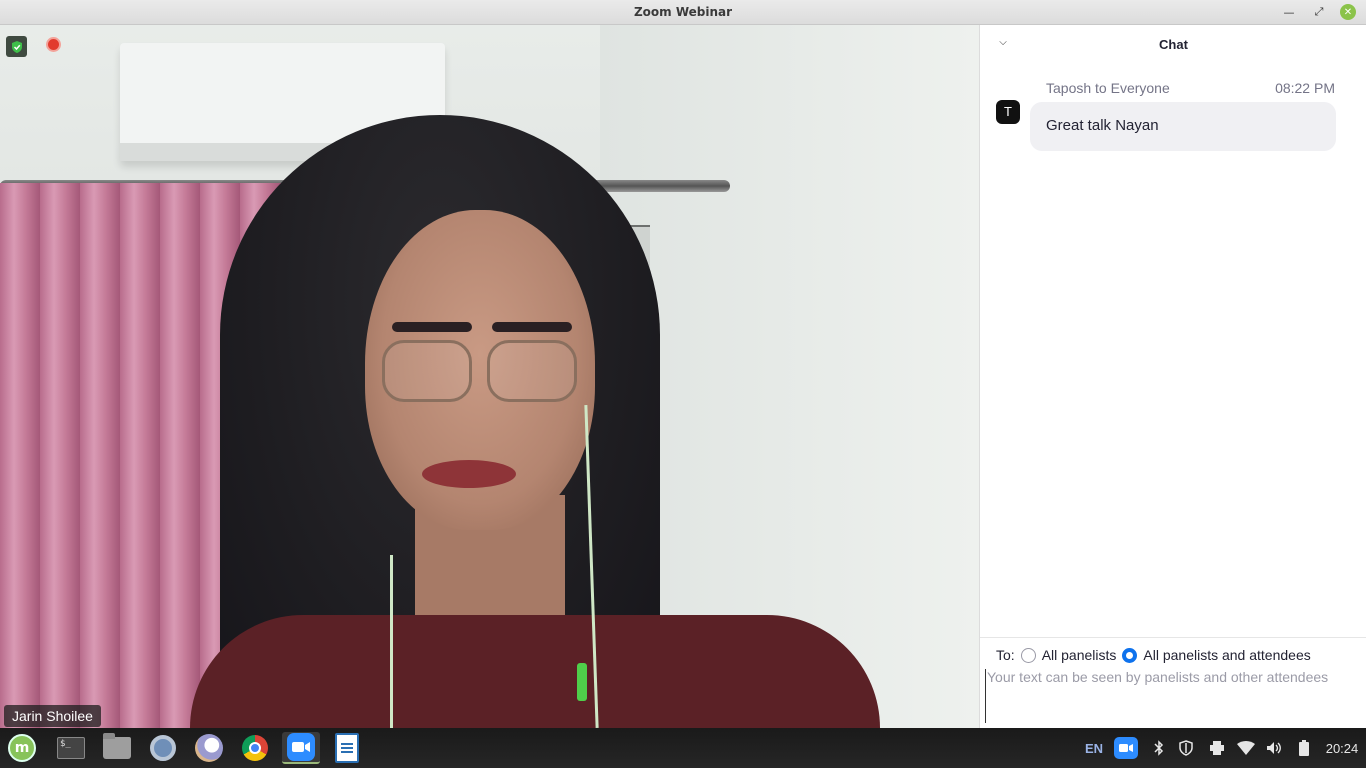  I want to click on chat-title: Chat, so click(1173, 44).